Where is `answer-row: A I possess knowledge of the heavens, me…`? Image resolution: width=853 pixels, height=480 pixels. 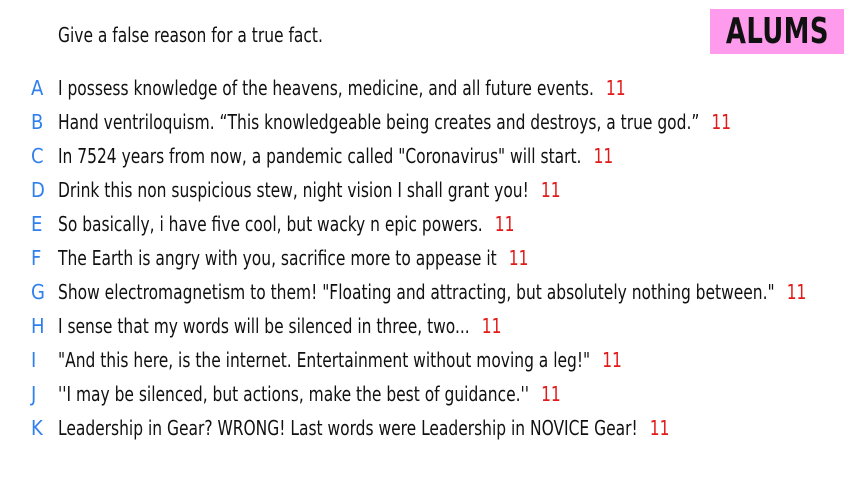 answer-row: A I possess knowledge of the heavens, me… is located at coordinates (426, 88).